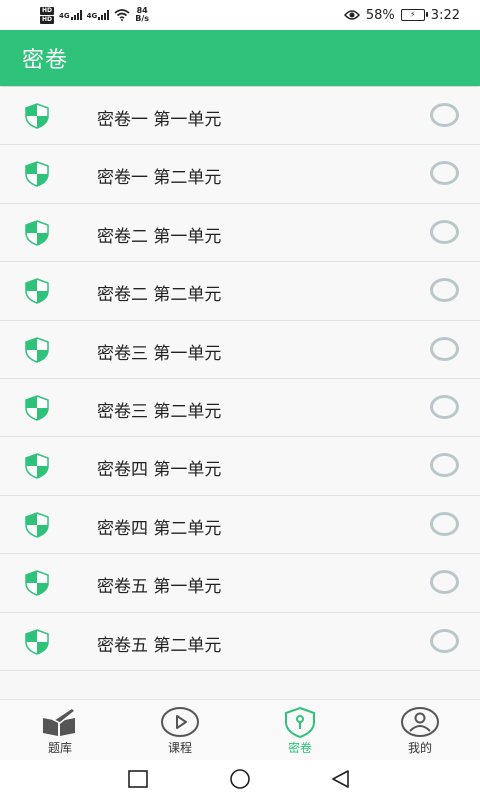 This screenshot has height=800, width=480. I want to click on list-item-label: 密卷二 第一单元, so click(159, 236).